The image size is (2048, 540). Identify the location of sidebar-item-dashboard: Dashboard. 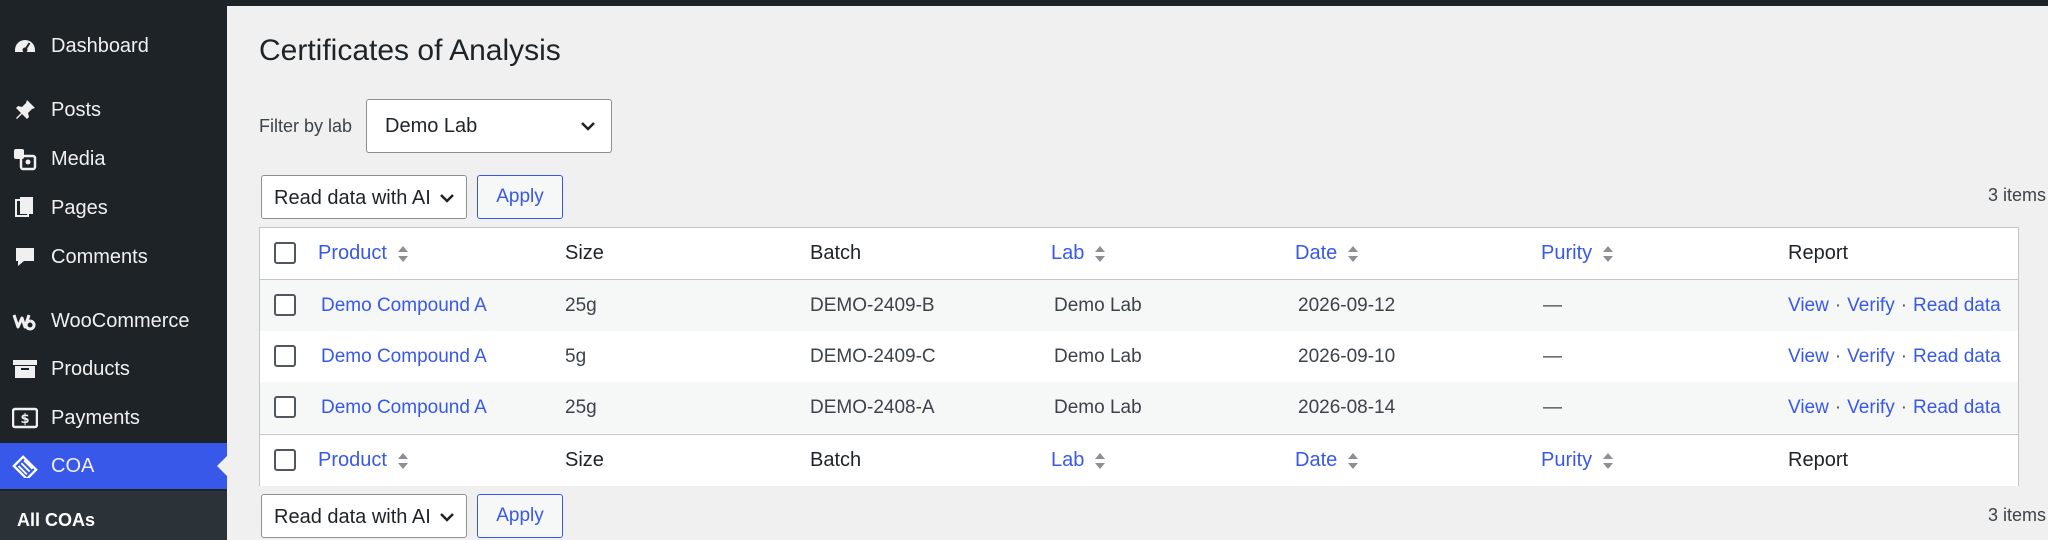
(113, 46).